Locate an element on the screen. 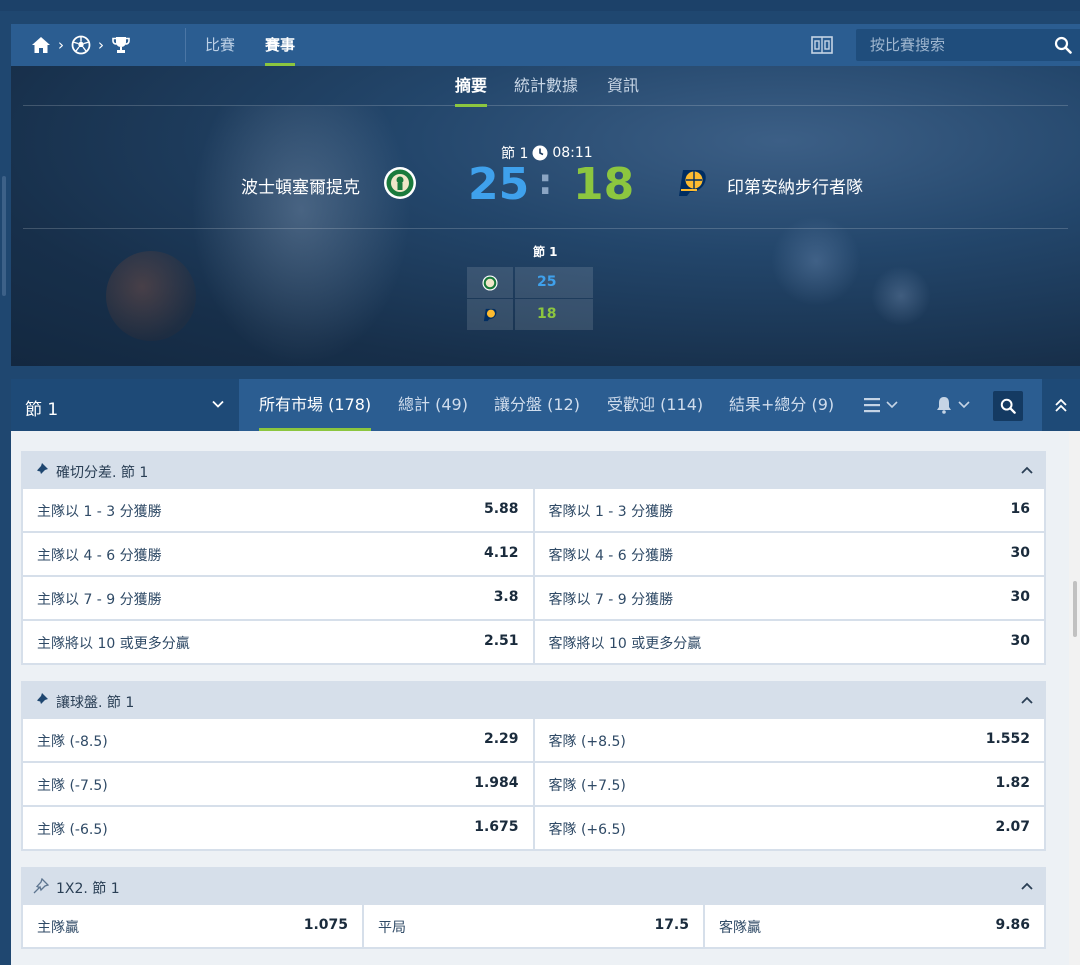 The height and width of the screenshot is (965, 1080). away-team-name: 印第安納步行者隊 is located at coordinates (795, 188).